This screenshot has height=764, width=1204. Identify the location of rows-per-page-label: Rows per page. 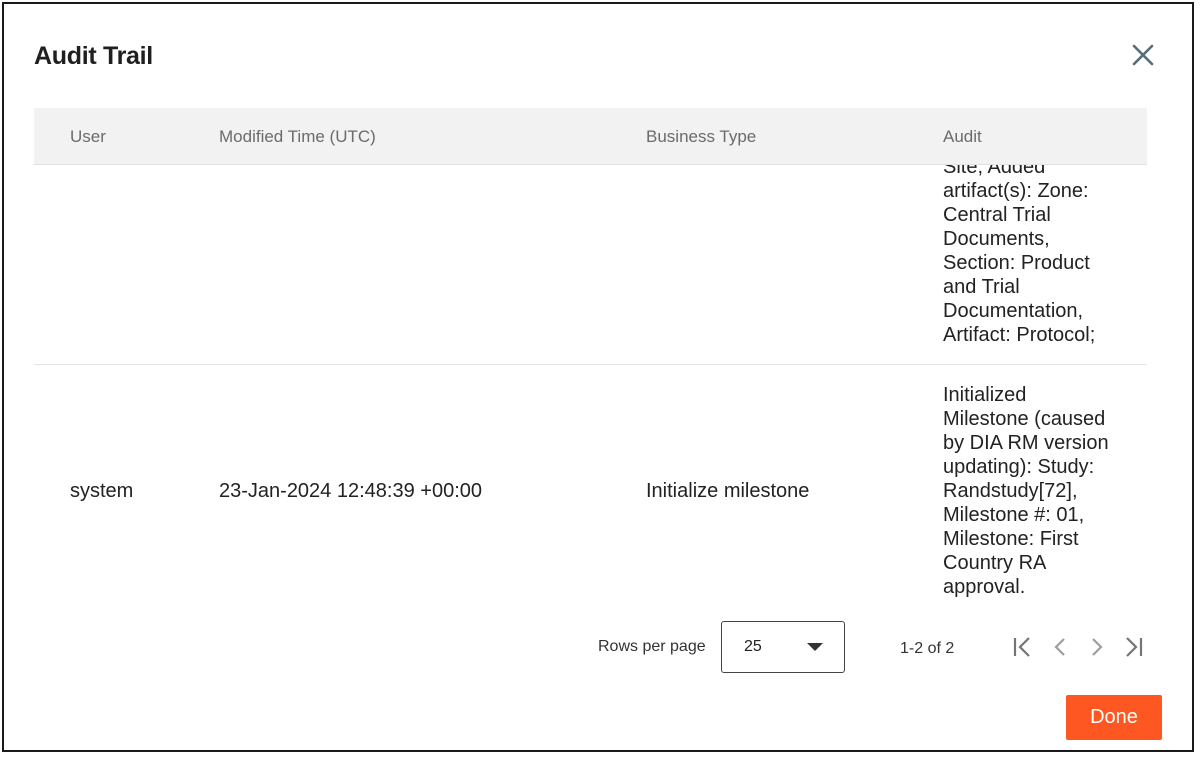
(652, 646).